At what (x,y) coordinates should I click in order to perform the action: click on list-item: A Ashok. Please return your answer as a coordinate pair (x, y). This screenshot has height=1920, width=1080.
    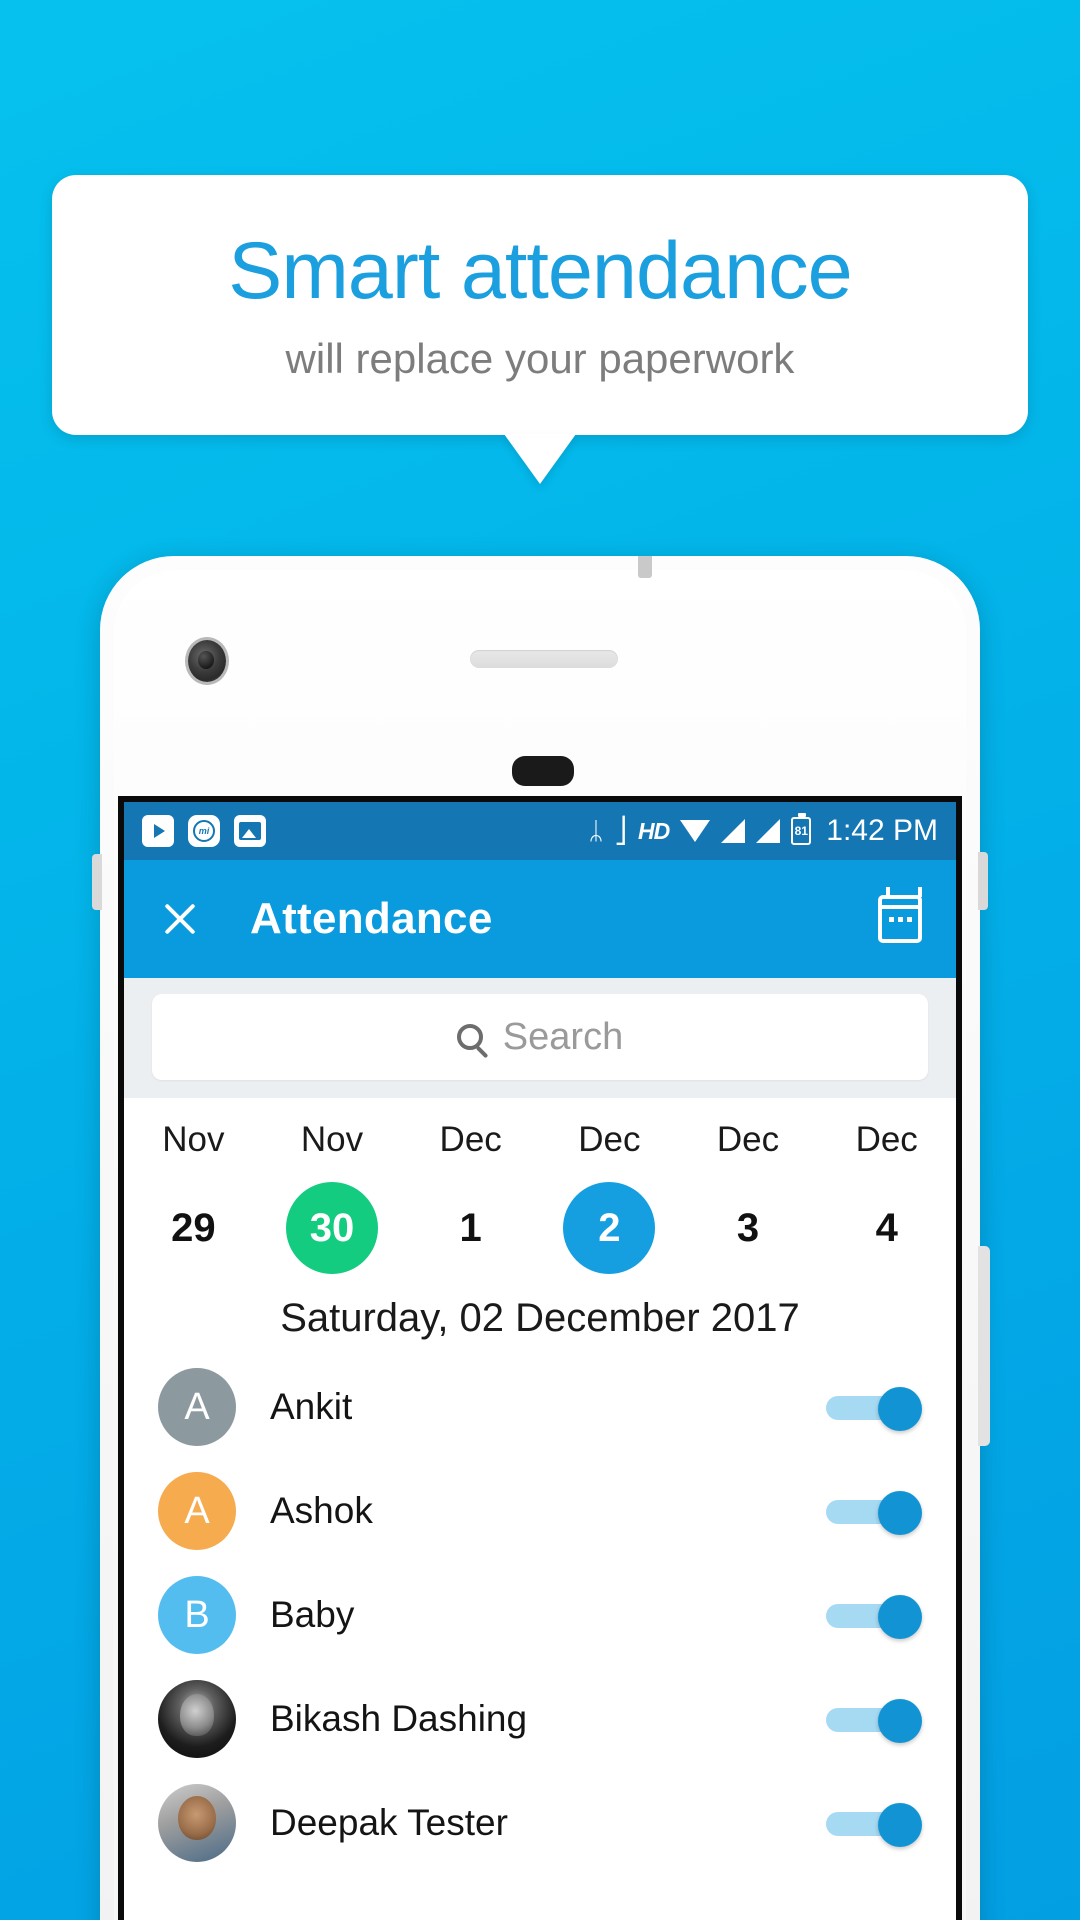
    Looking at the image, I should click on (540, 1511).